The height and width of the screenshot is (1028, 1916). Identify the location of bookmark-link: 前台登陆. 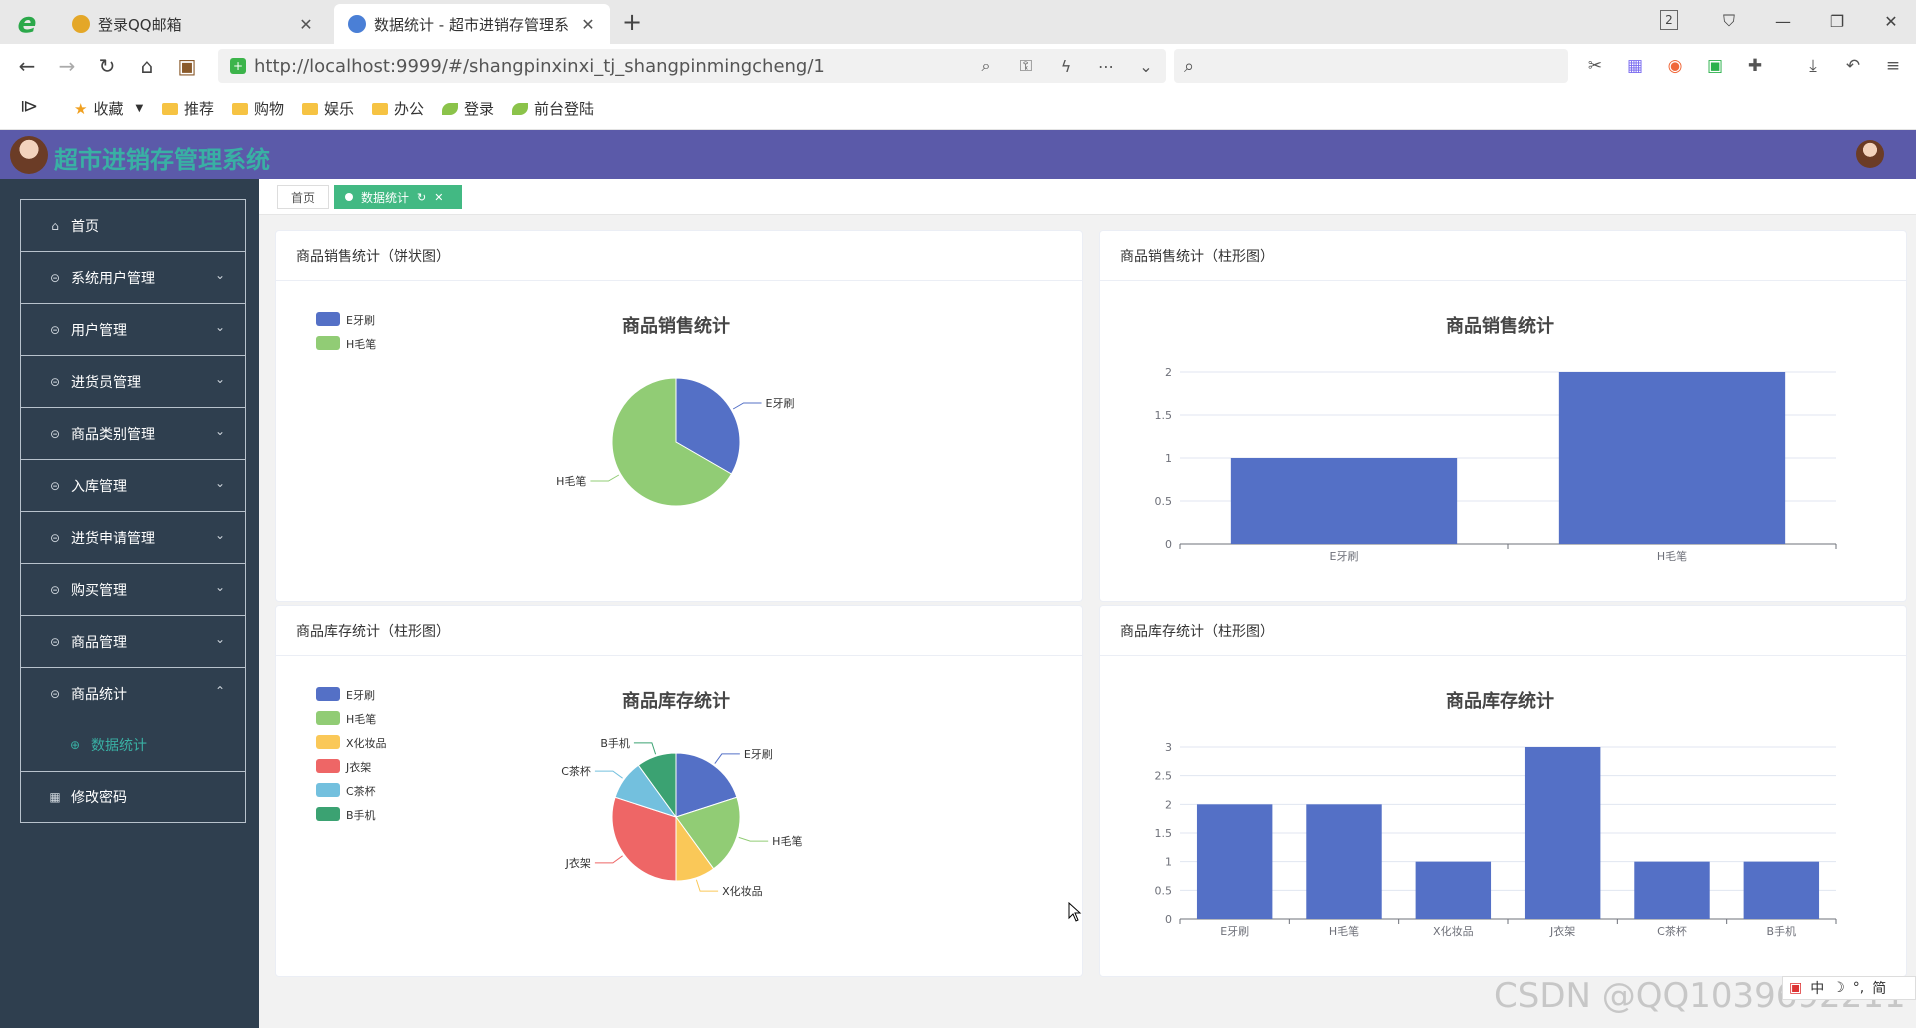
(553, 108).